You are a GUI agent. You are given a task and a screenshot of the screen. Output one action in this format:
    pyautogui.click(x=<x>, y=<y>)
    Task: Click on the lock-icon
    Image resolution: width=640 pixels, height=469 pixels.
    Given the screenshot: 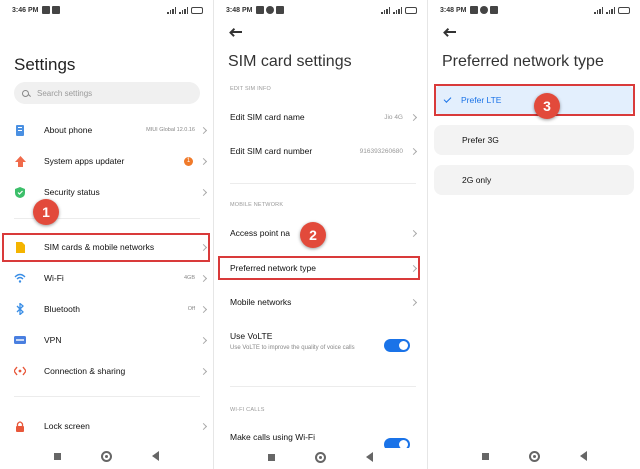 What is the action you would take?
    pyautogui.click(x=20, y=426)
    